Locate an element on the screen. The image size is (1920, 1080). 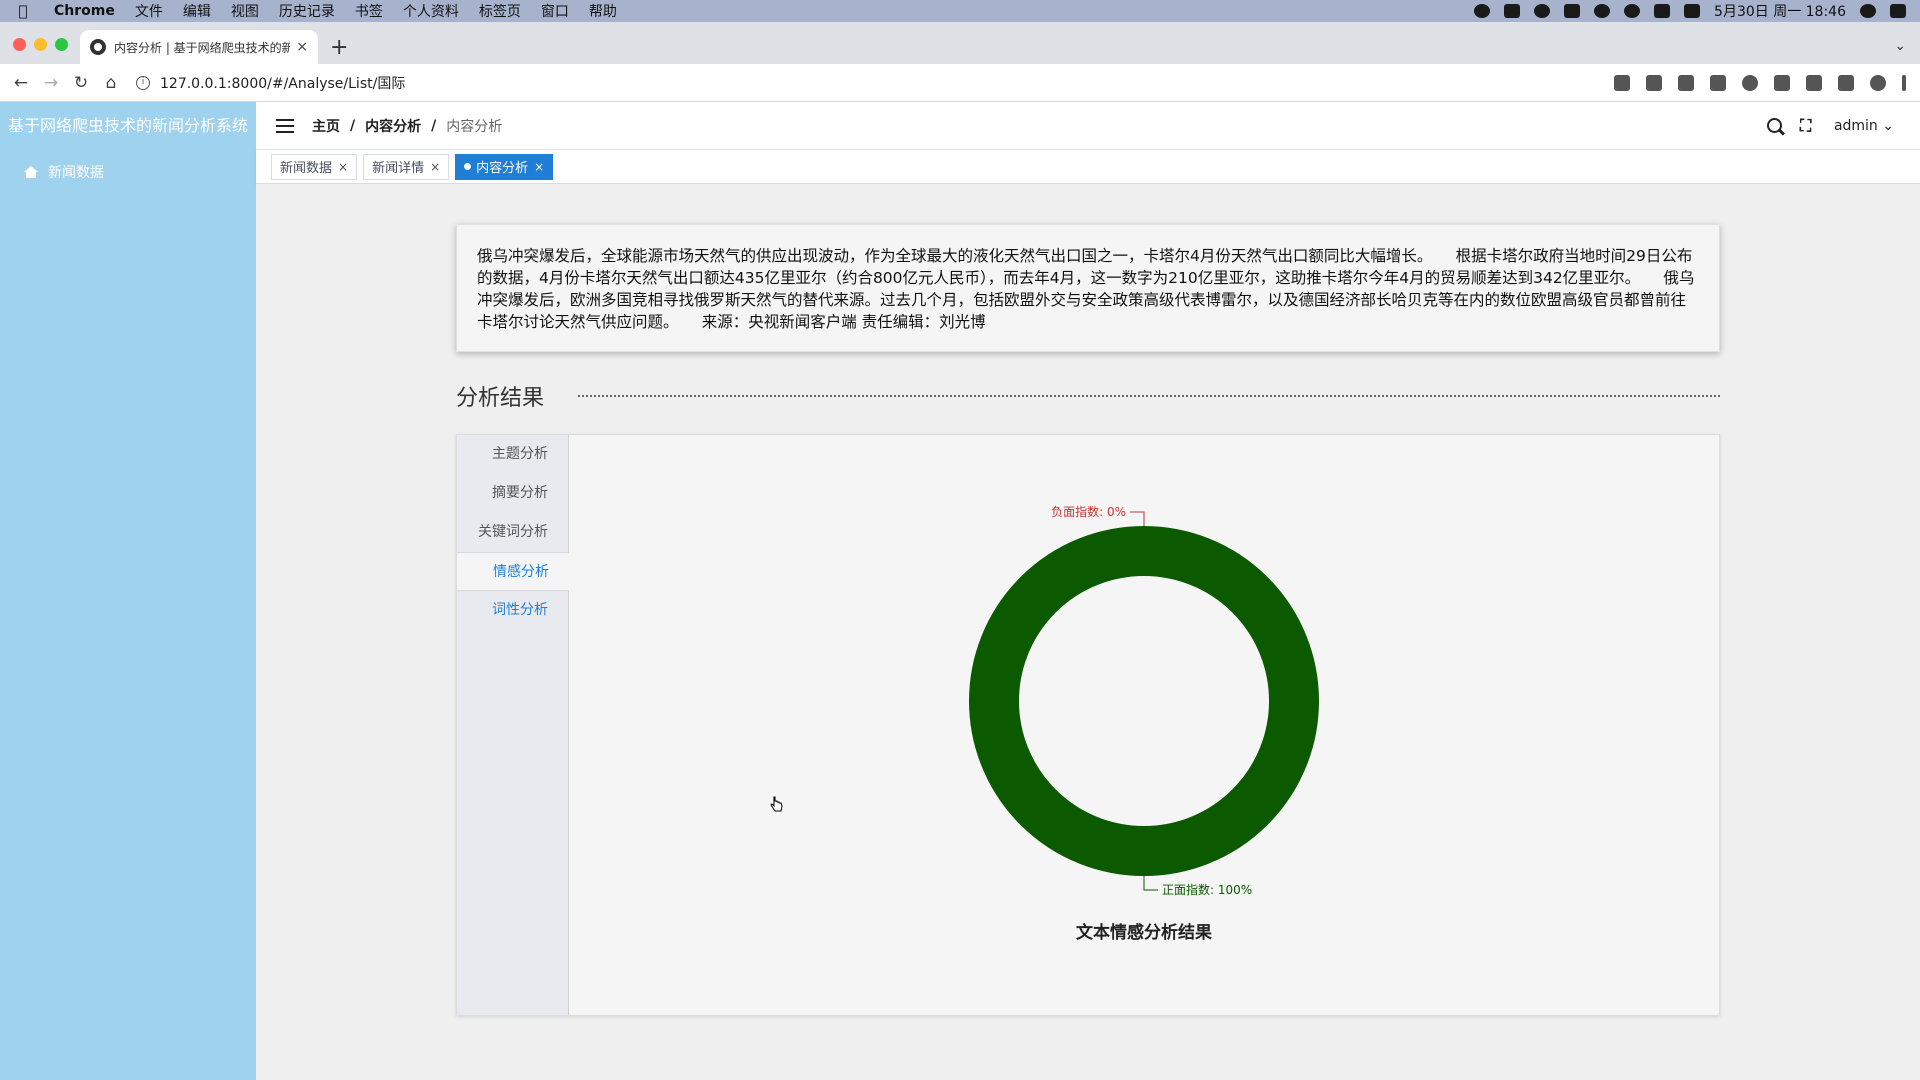
new-tab-icon: + is located at coordinates (339, 47).